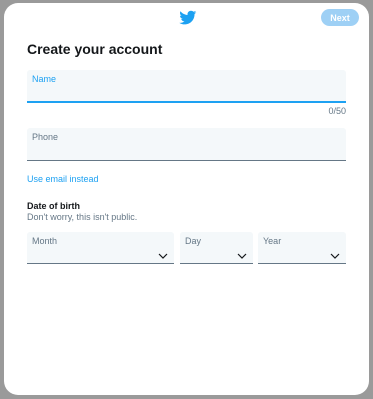 The width and height of the screenshot is (373, 399). Describe the element at coordinates (216, 248) in the screenshot. I see `day-select: Day` at that location.